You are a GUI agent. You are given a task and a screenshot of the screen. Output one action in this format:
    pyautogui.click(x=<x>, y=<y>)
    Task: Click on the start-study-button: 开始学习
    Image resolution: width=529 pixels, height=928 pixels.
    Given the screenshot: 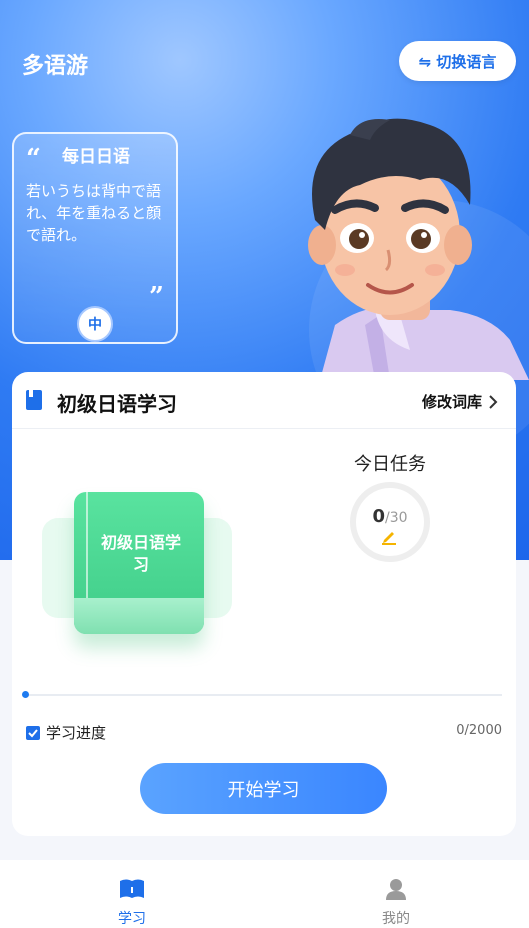 What is the action you would take?
    pyautogui.click(x=263, y=788)
    